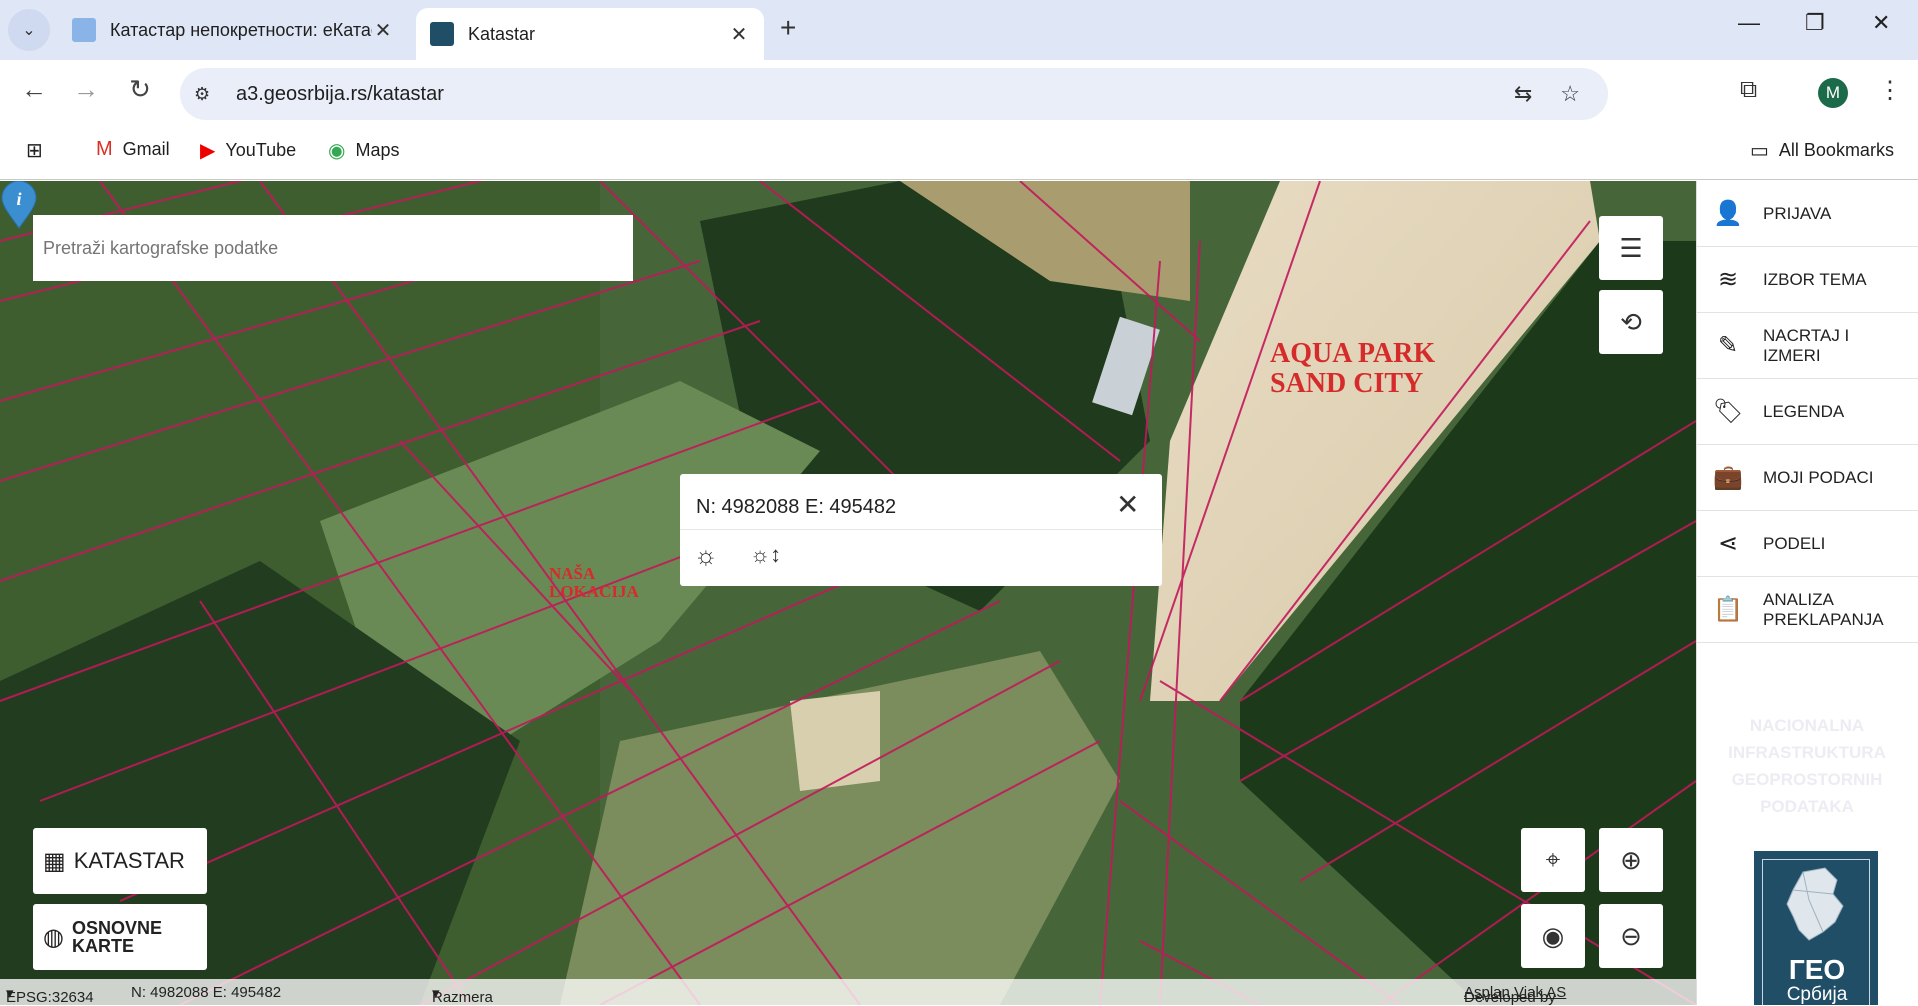 The image size is (1918, 1006). Describe the element at coordinates (54, 861) in the screenshot. I see `map-icon: ▦` at that location.